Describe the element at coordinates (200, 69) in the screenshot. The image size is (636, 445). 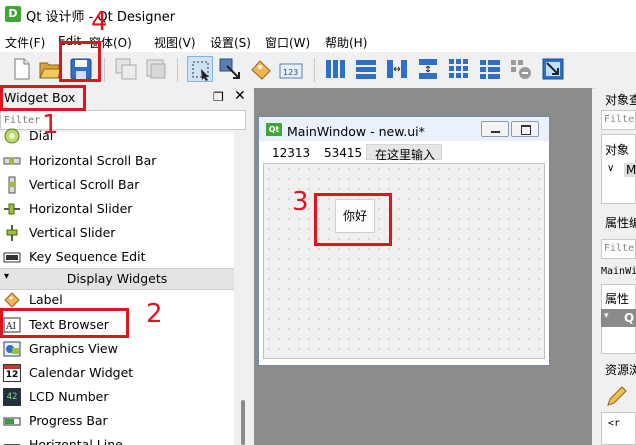
I see `edit-widgets-icon` at that location.